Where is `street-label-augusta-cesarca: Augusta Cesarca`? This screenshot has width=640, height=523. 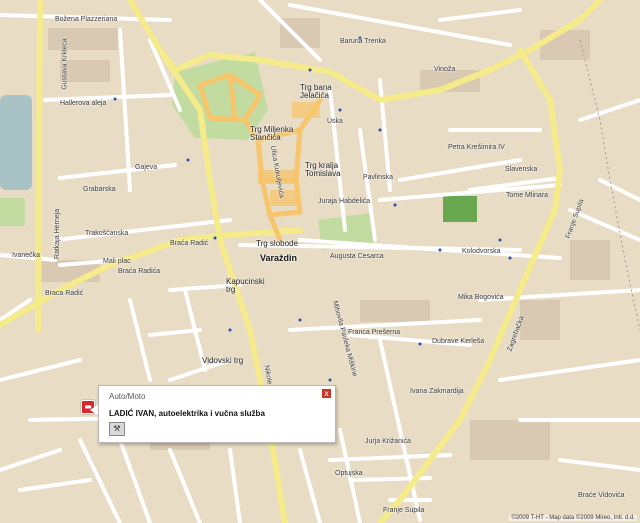
street-label-augusta-cesarca: Augusta Cesarca is located at coordinates (357, 256).